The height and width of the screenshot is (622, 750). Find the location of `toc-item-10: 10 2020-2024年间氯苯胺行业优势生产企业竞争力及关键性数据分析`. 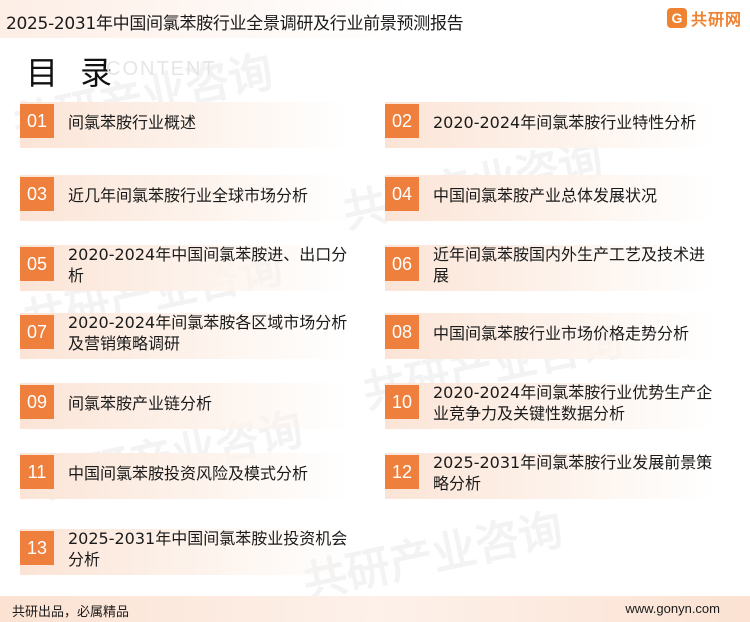

toc-item-10: 10 2020-2024年间氯苯胺行业优势生产企业竞争力及关键性数据分析 is located at coordinates (550, 406).